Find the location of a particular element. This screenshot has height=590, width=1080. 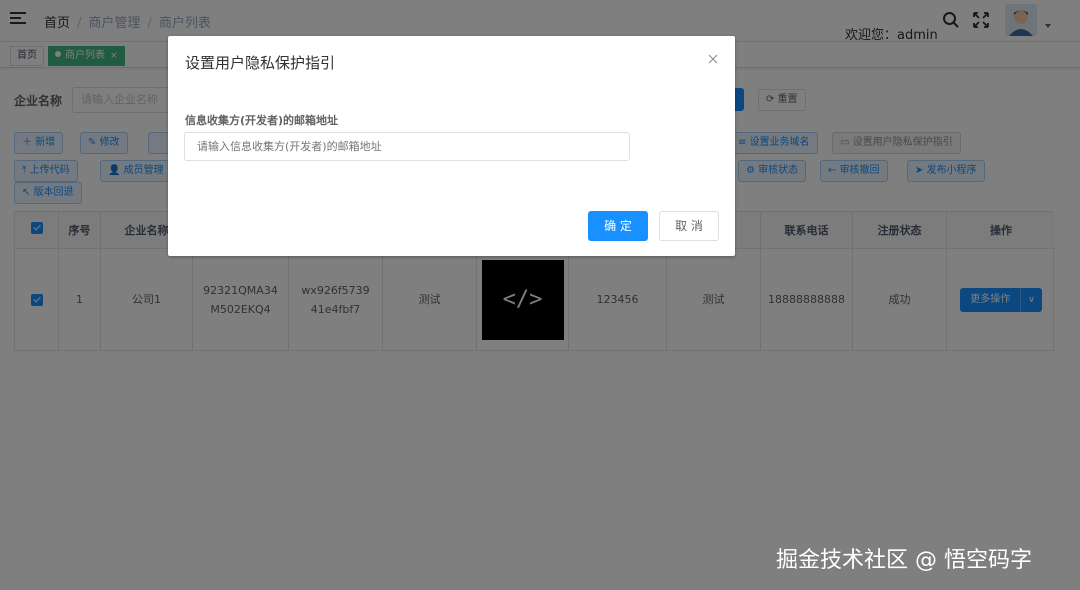

confirm-button: 确 定 is located at coordinates (618, 226).